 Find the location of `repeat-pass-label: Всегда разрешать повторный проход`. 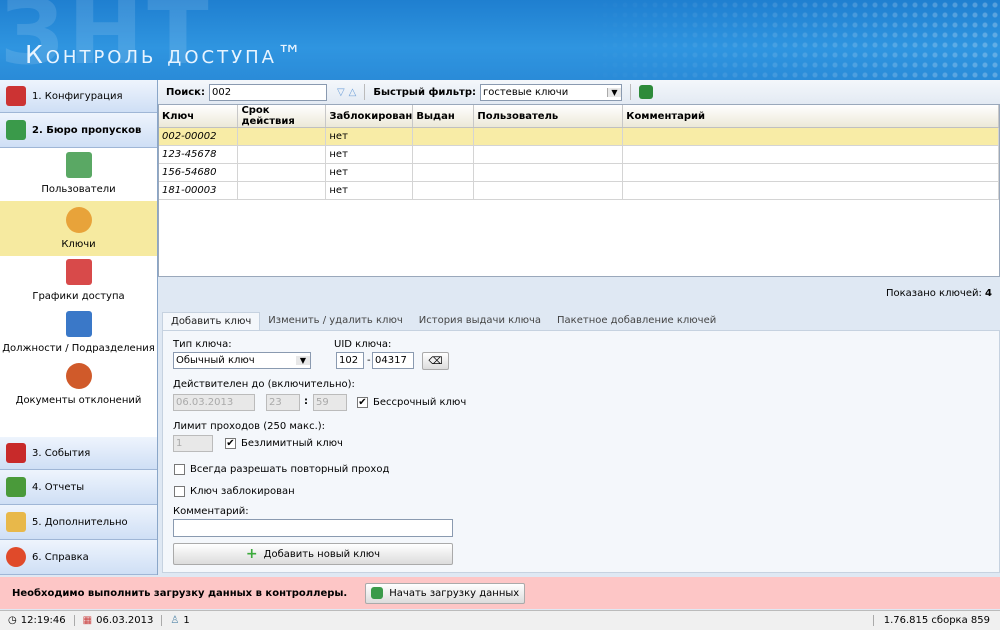

repeat-pass-label: Всегда разрешать повторный проход is located at coordinates (290, 469).